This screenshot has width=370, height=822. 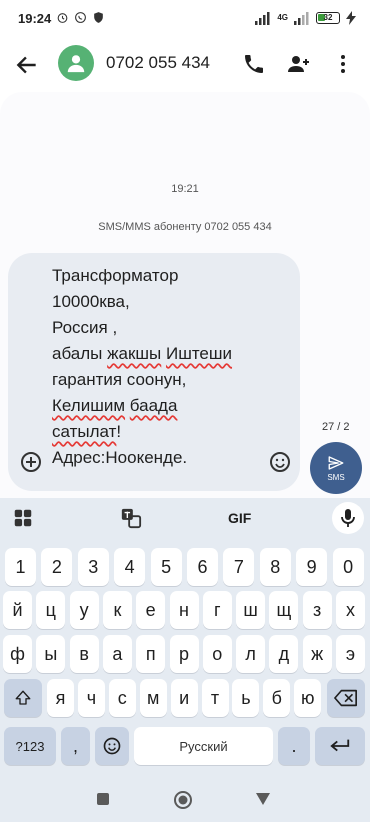 I want to click on period-key: ., so click(x=294, y=746).